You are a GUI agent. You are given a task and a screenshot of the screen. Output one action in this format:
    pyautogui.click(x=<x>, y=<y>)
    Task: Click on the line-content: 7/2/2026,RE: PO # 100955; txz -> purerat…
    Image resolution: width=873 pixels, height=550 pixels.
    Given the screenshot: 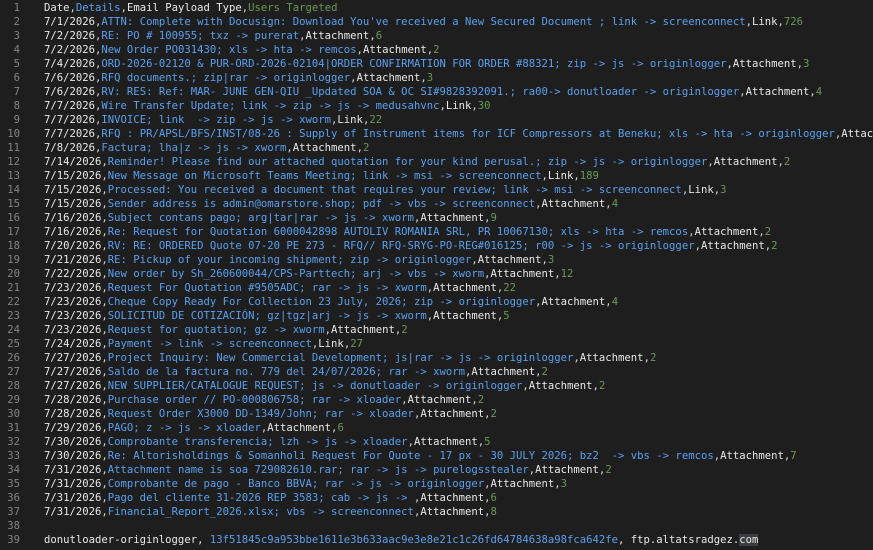 What is the action you would take?
    pyautogui.click(x=213, y=36)
    